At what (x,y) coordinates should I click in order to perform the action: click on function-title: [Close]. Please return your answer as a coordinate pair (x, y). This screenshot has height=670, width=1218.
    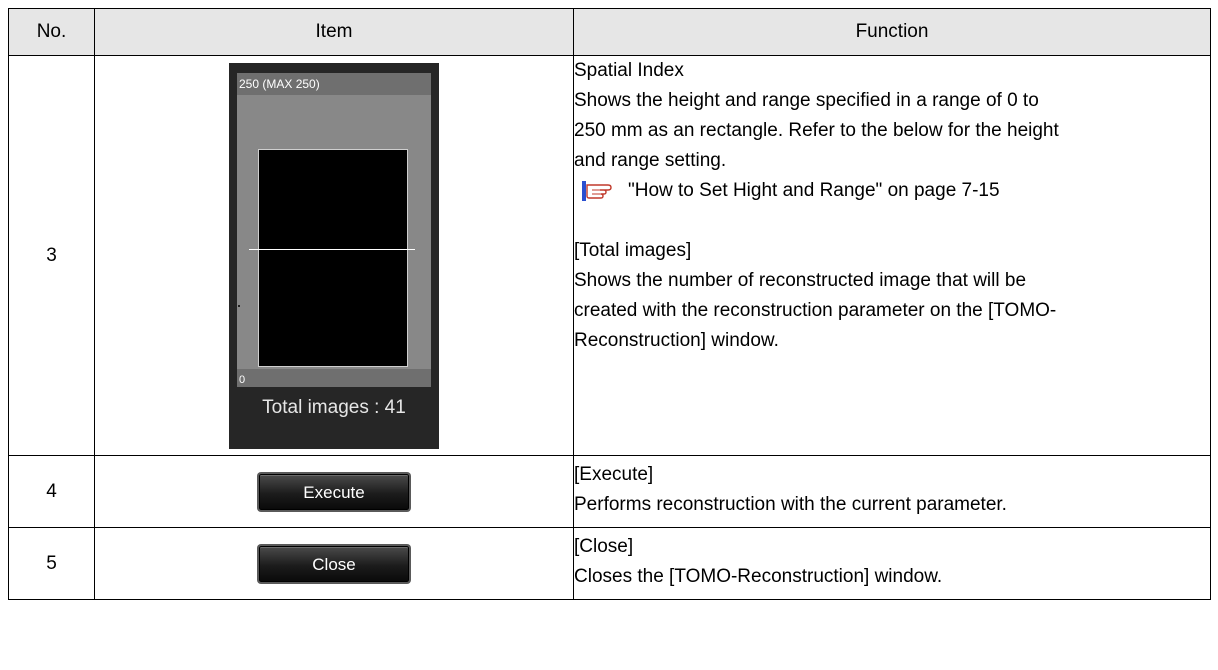
    Looking at the image, I should click on (604, 546).